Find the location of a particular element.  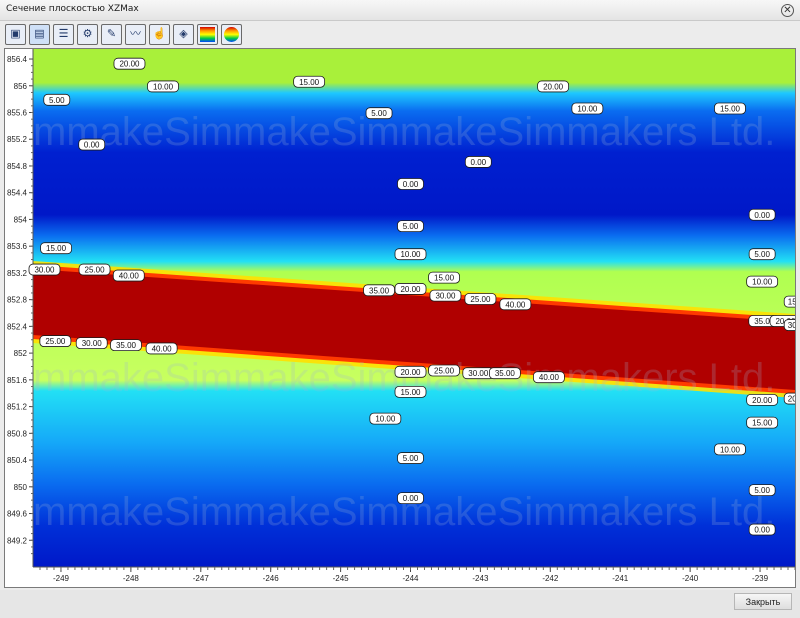

y-tick-label: 853.6 is located at coordinates (17, 246).